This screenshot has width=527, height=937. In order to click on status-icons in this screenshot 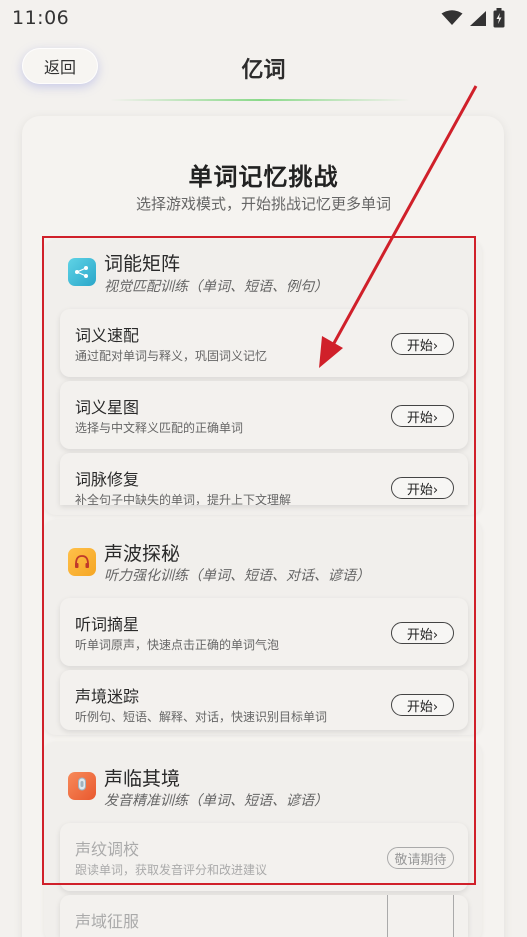, I will do `click(473, 18)`.